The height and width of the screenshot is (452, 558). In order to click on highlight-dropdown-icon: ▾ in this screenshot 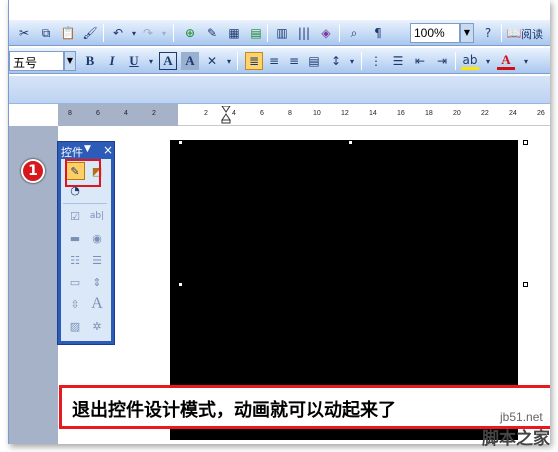, I will do `click(488, 61)`.